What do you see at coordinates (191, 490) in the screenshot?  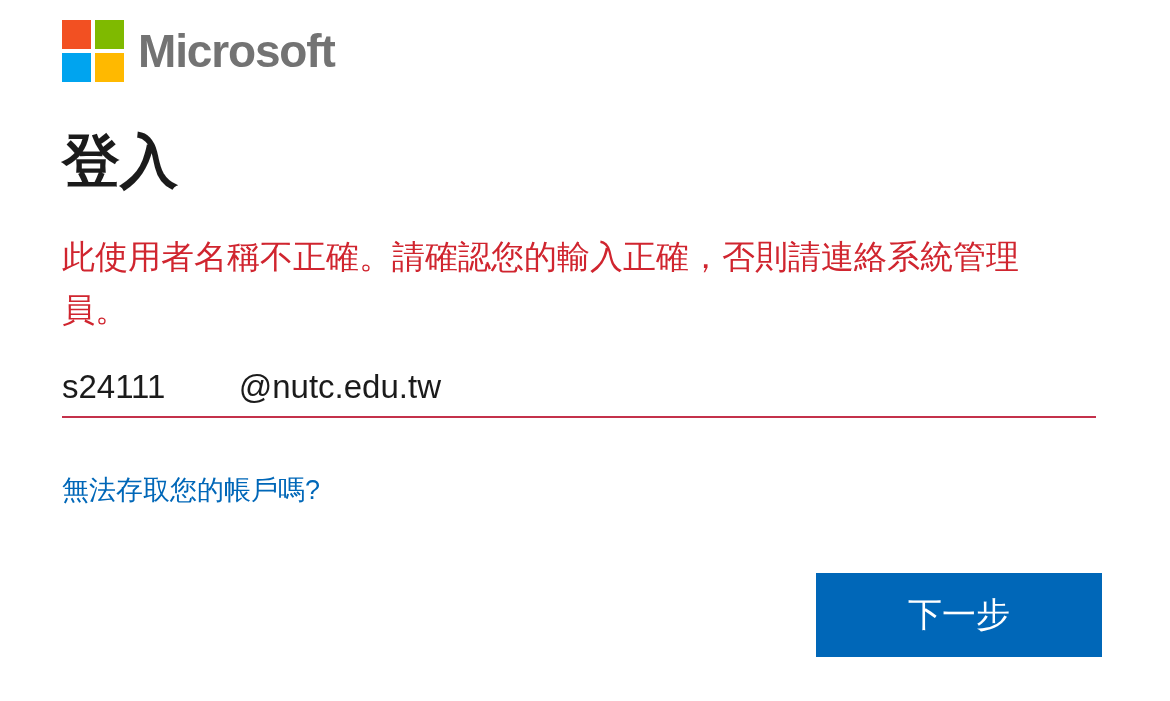 I see `cant-access-account-link: 無法存取您的帳戶嗎?` at bounding box center [191, 490].